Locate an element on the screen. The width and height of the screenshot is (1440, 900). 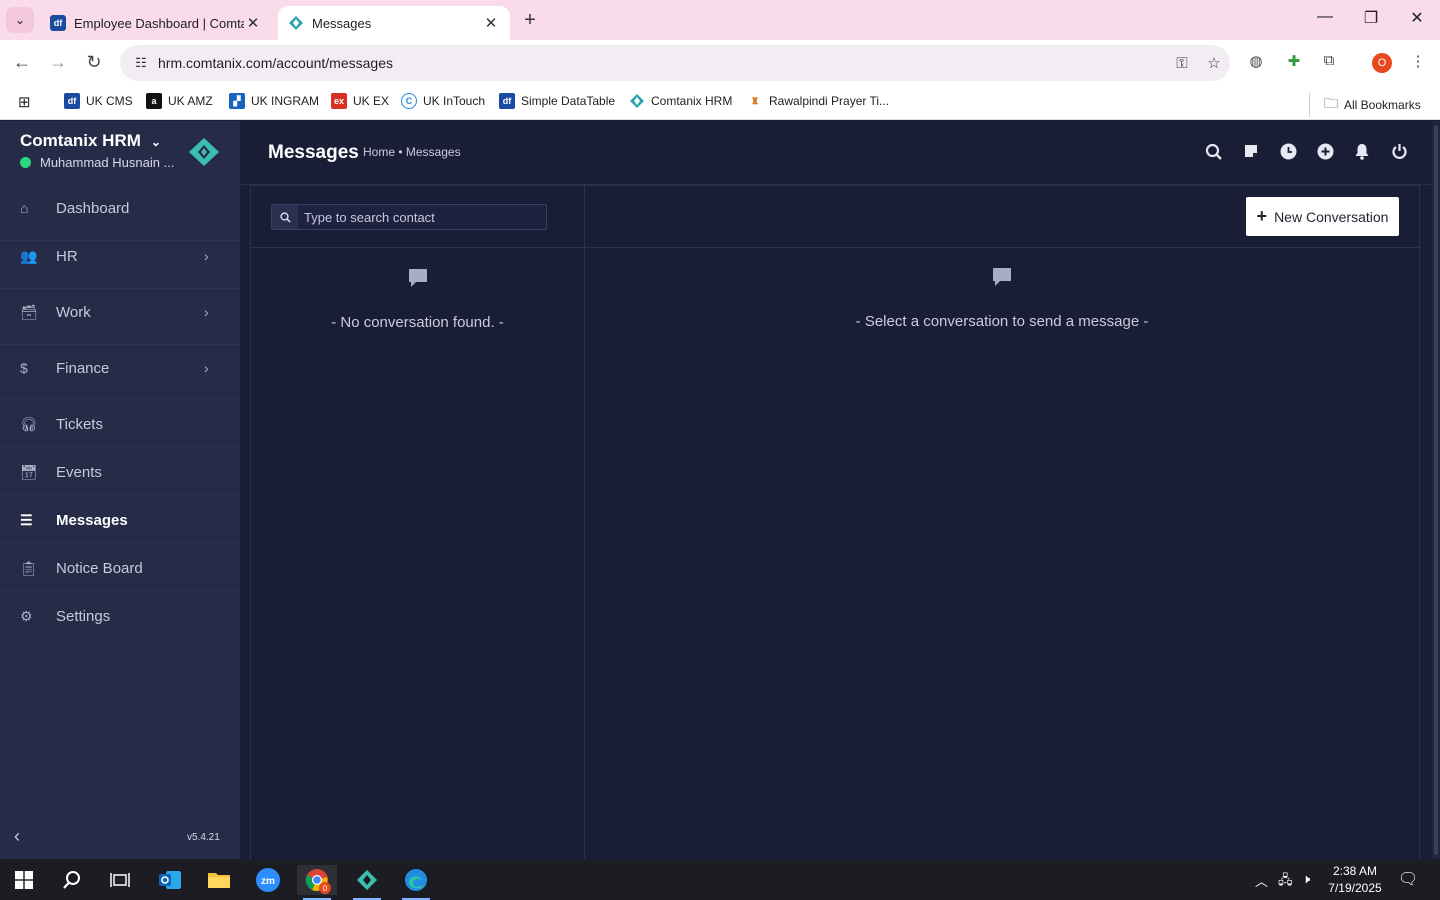
contact-search is located at coordinates (409, 217).